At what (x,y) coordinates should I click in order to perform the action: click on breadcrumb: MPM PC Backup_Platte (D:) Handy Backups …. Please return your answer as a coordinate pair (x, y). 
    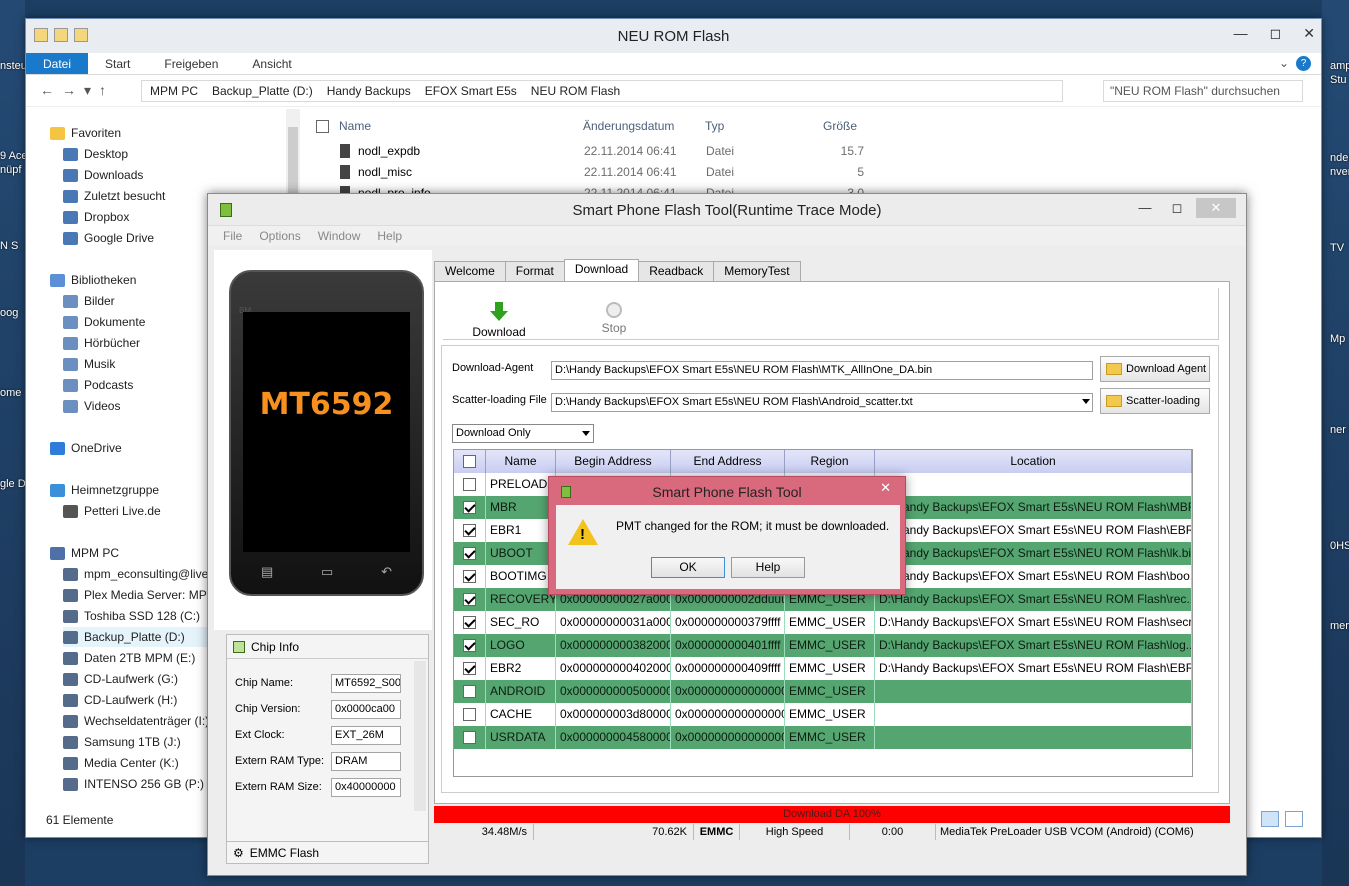
    Looking at the image, I should click on (602, 91).